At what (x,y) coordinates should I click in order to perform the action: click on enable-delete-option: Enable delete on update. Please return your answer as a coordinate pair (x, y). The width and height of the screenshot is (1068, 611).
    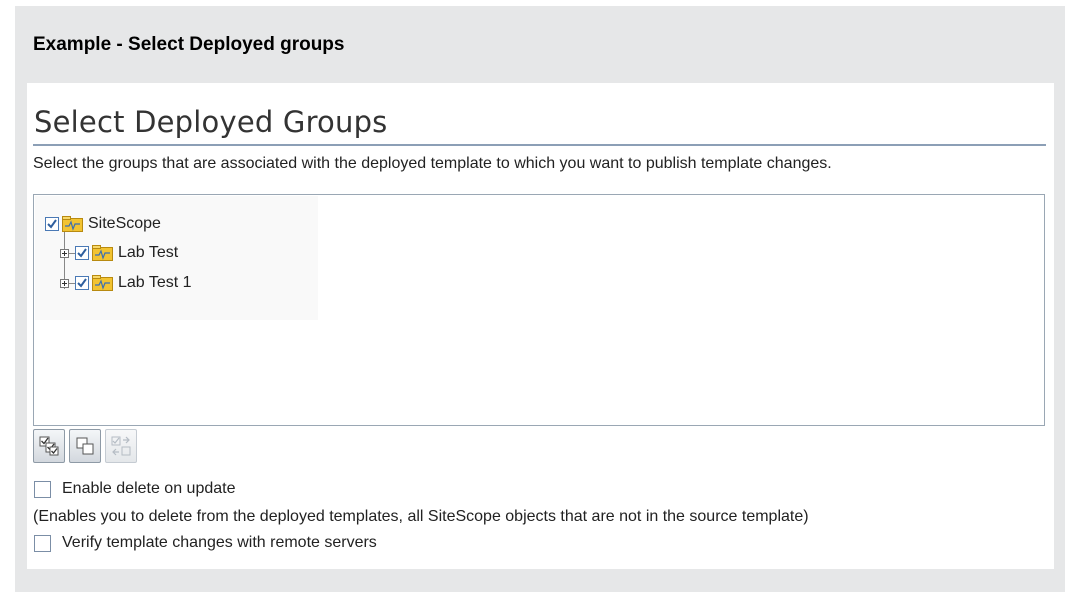
    Looking at the image, I should click on (134, 489).